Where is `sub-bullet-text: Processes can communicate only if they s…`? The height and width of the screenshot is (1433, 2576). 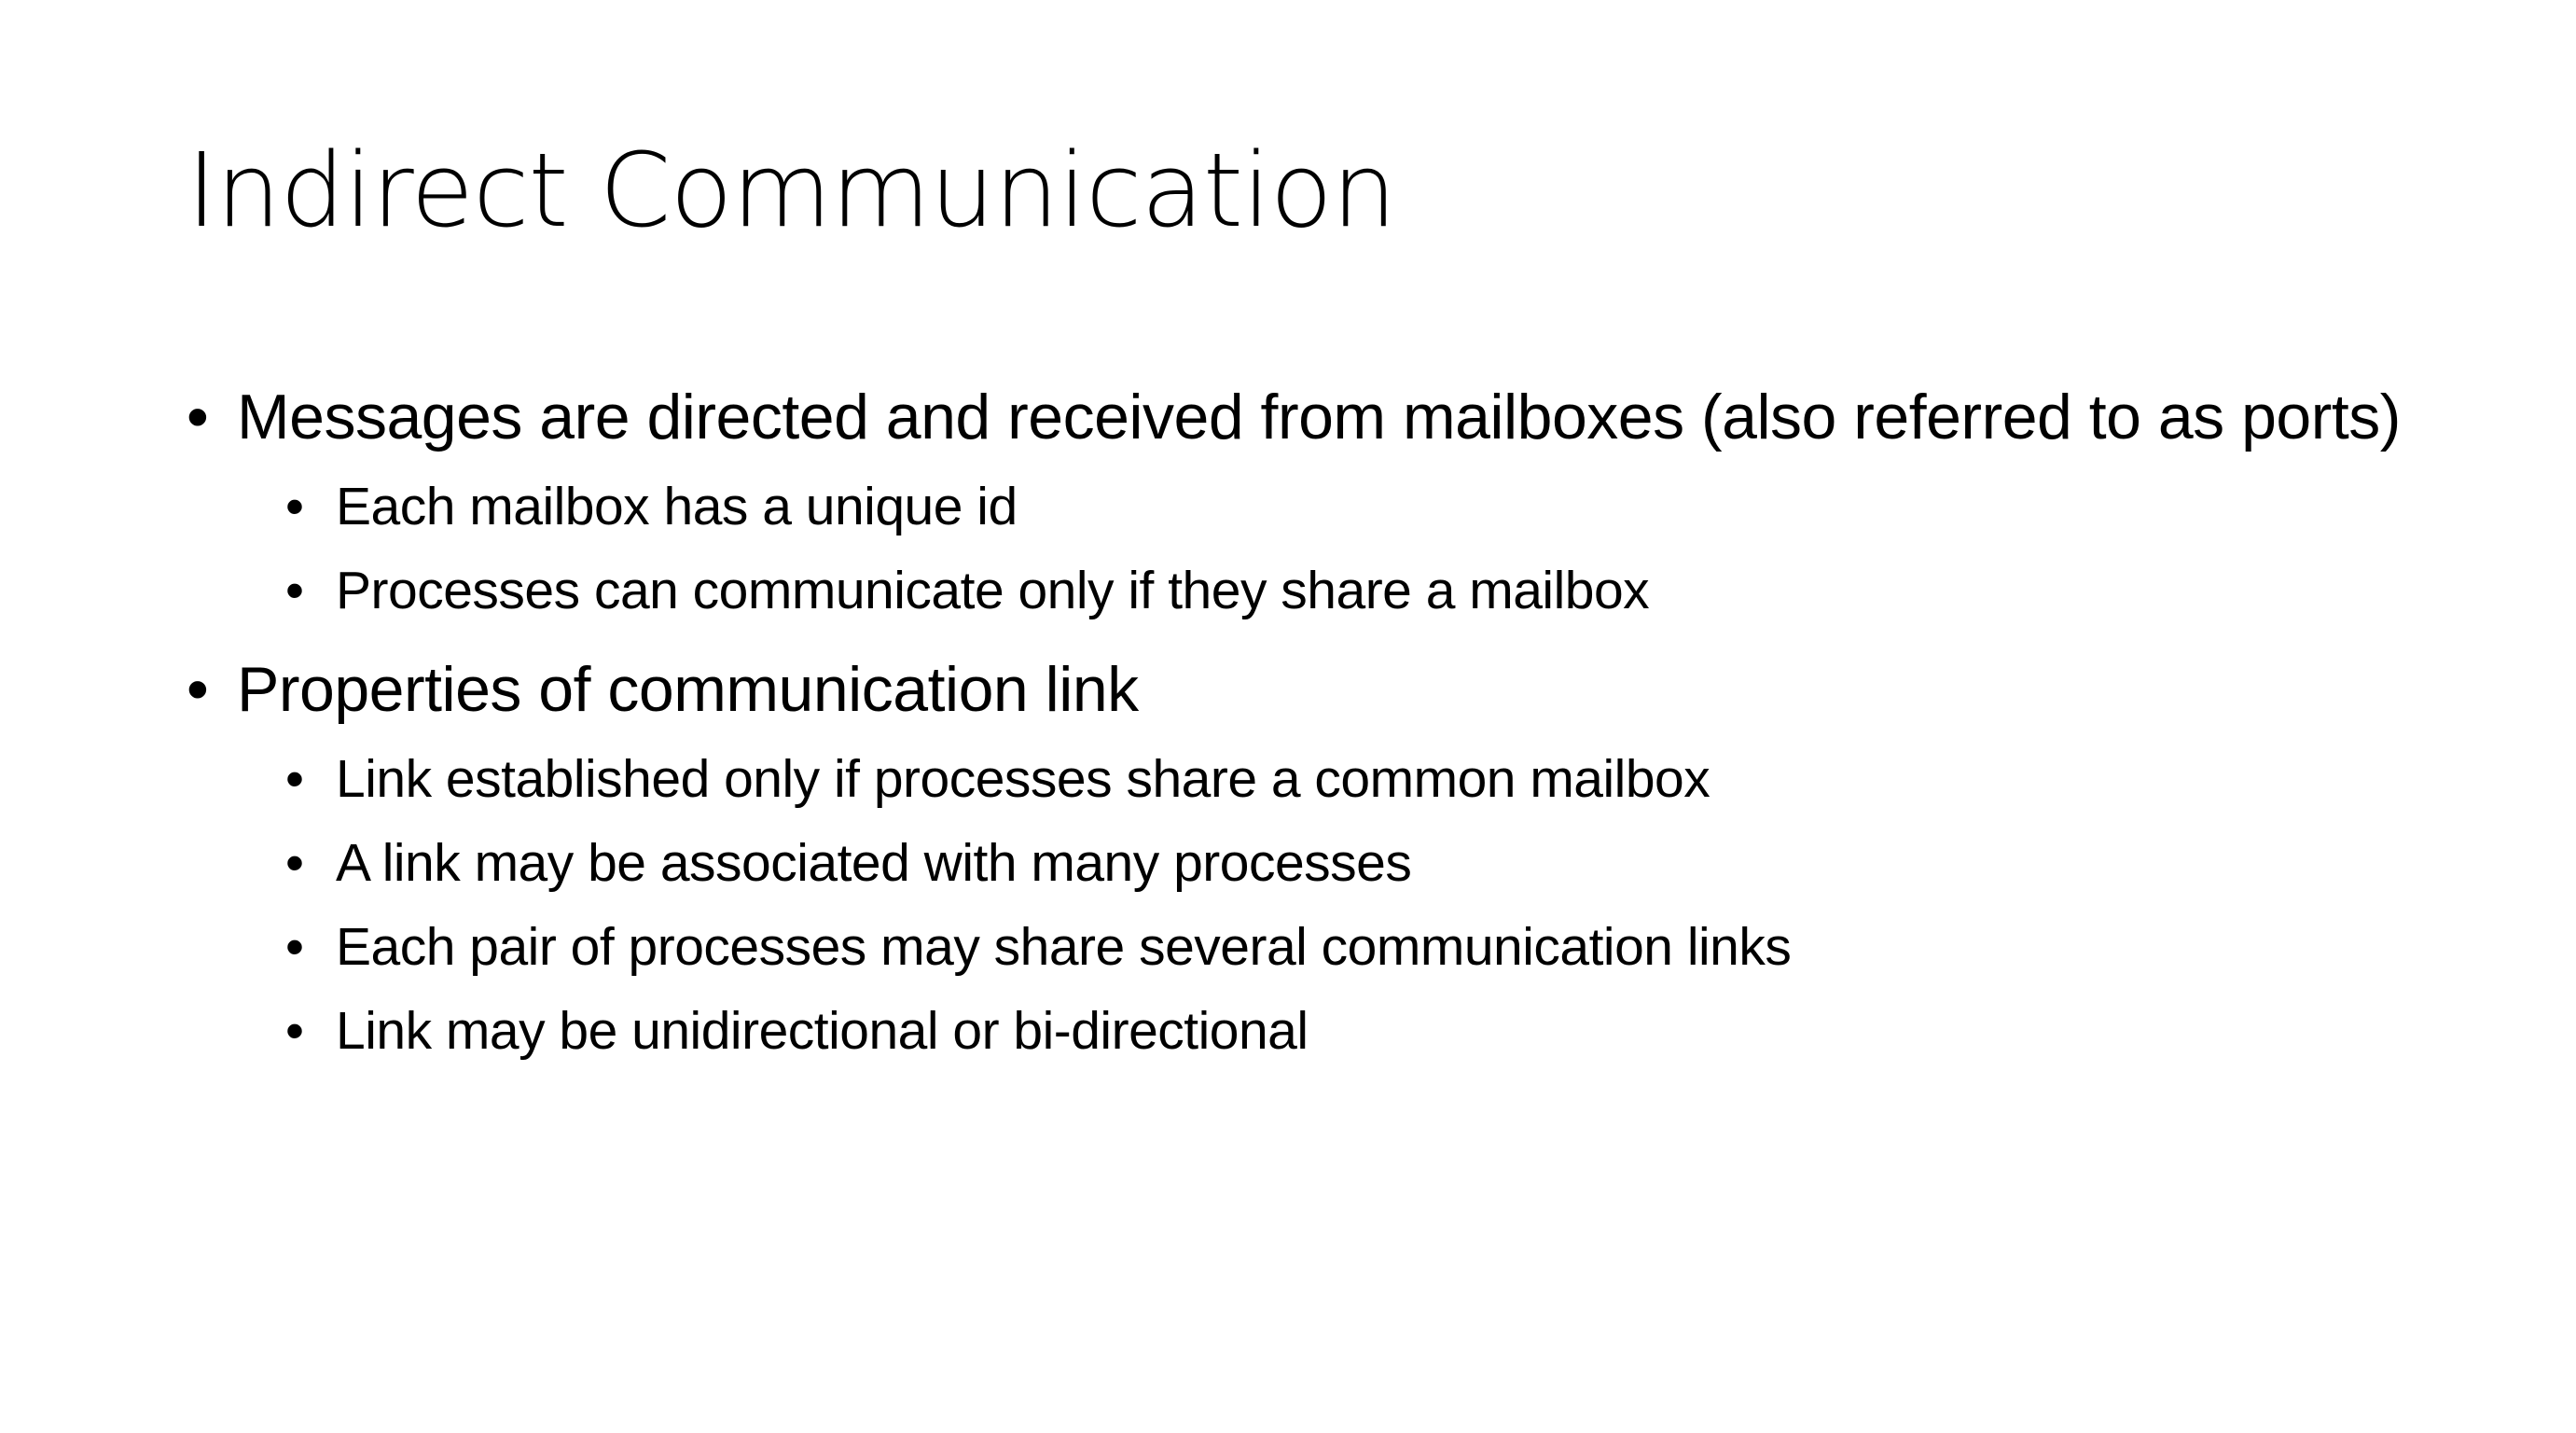
sub-bullet-text: Processes can communicate only if they s… is located at coordinates (993, 591).